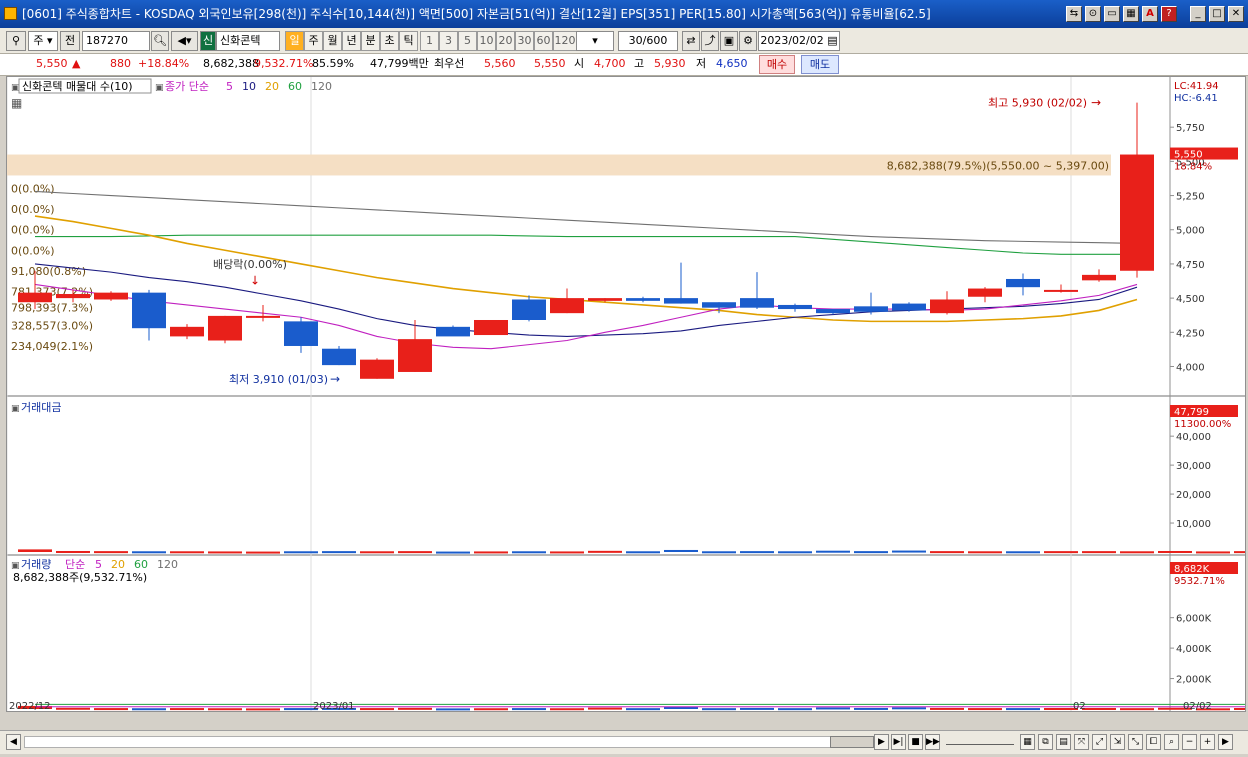 The height and width of the screenshot is (757, 1248). What do you see at coordinates (1189, 742) in the screenshot?
I see `zoom-out-icon: −` at bounding box center [1189, 742].